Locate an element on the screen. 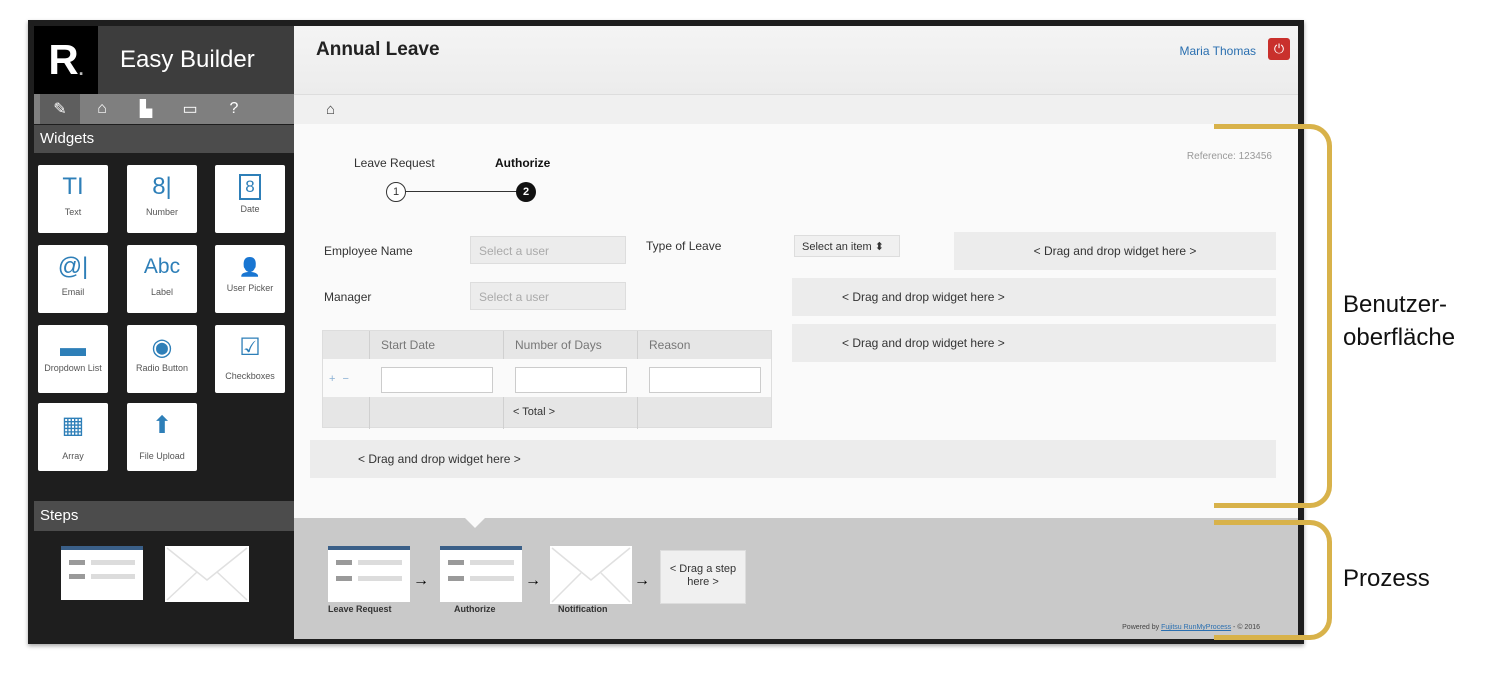  add-remove-row-buttons: + − is located at coordinates (340, 379).